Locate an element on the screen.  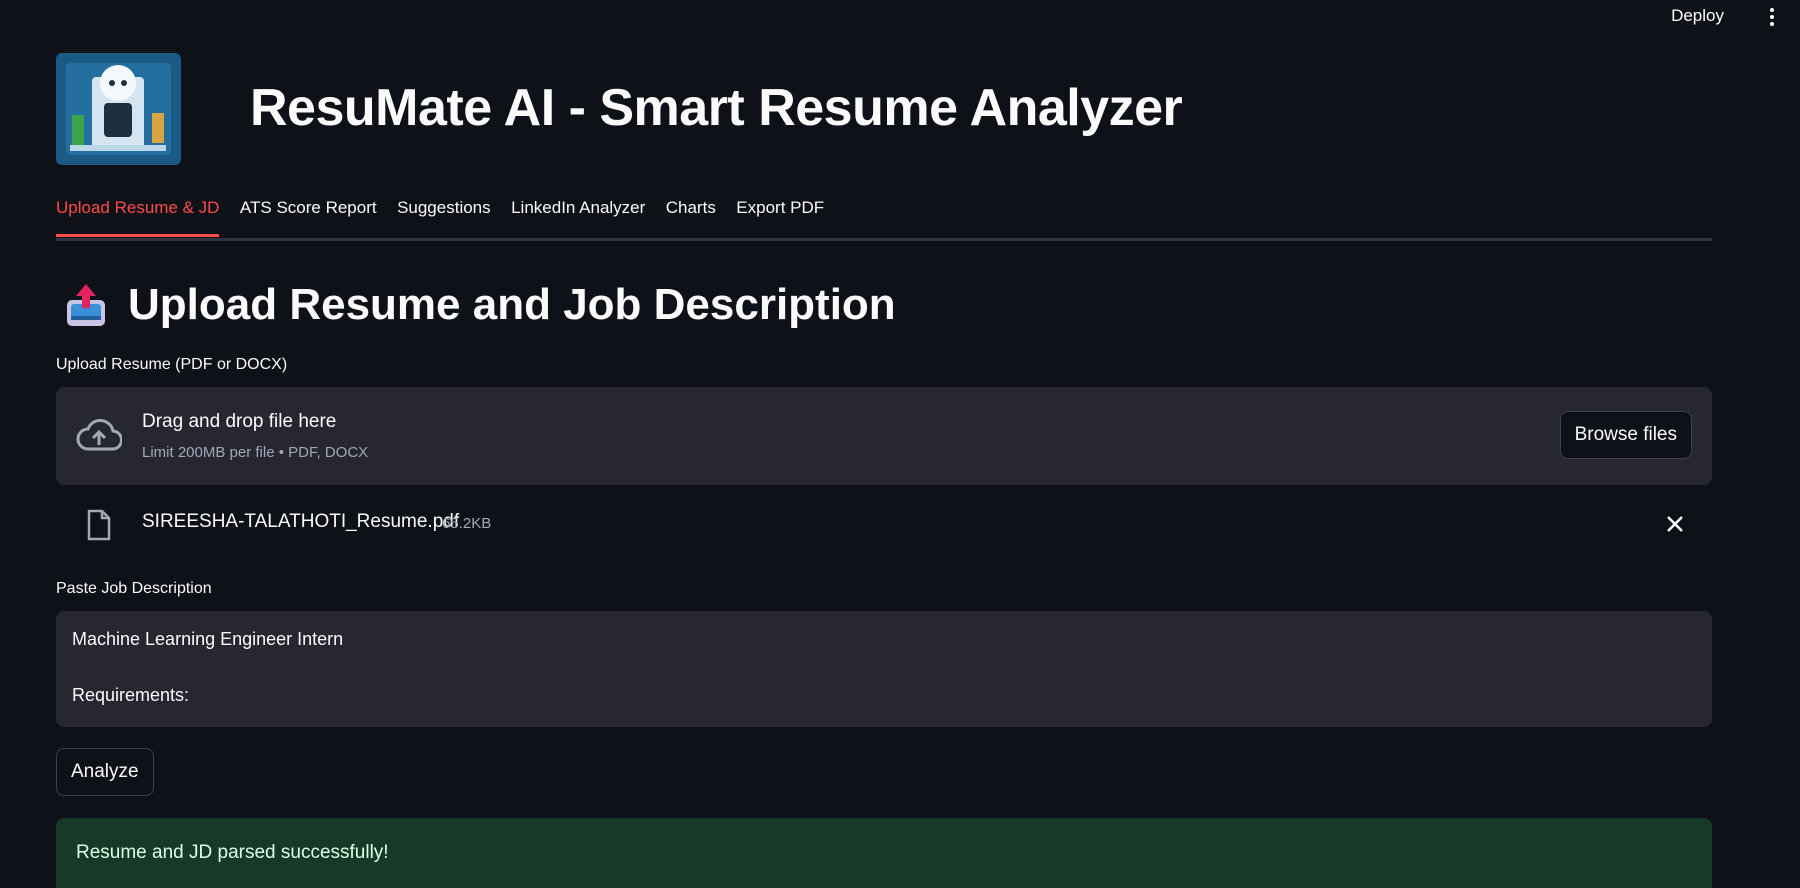
uploaded-file-size: 65.2KB is located at coordinates (467, 523).